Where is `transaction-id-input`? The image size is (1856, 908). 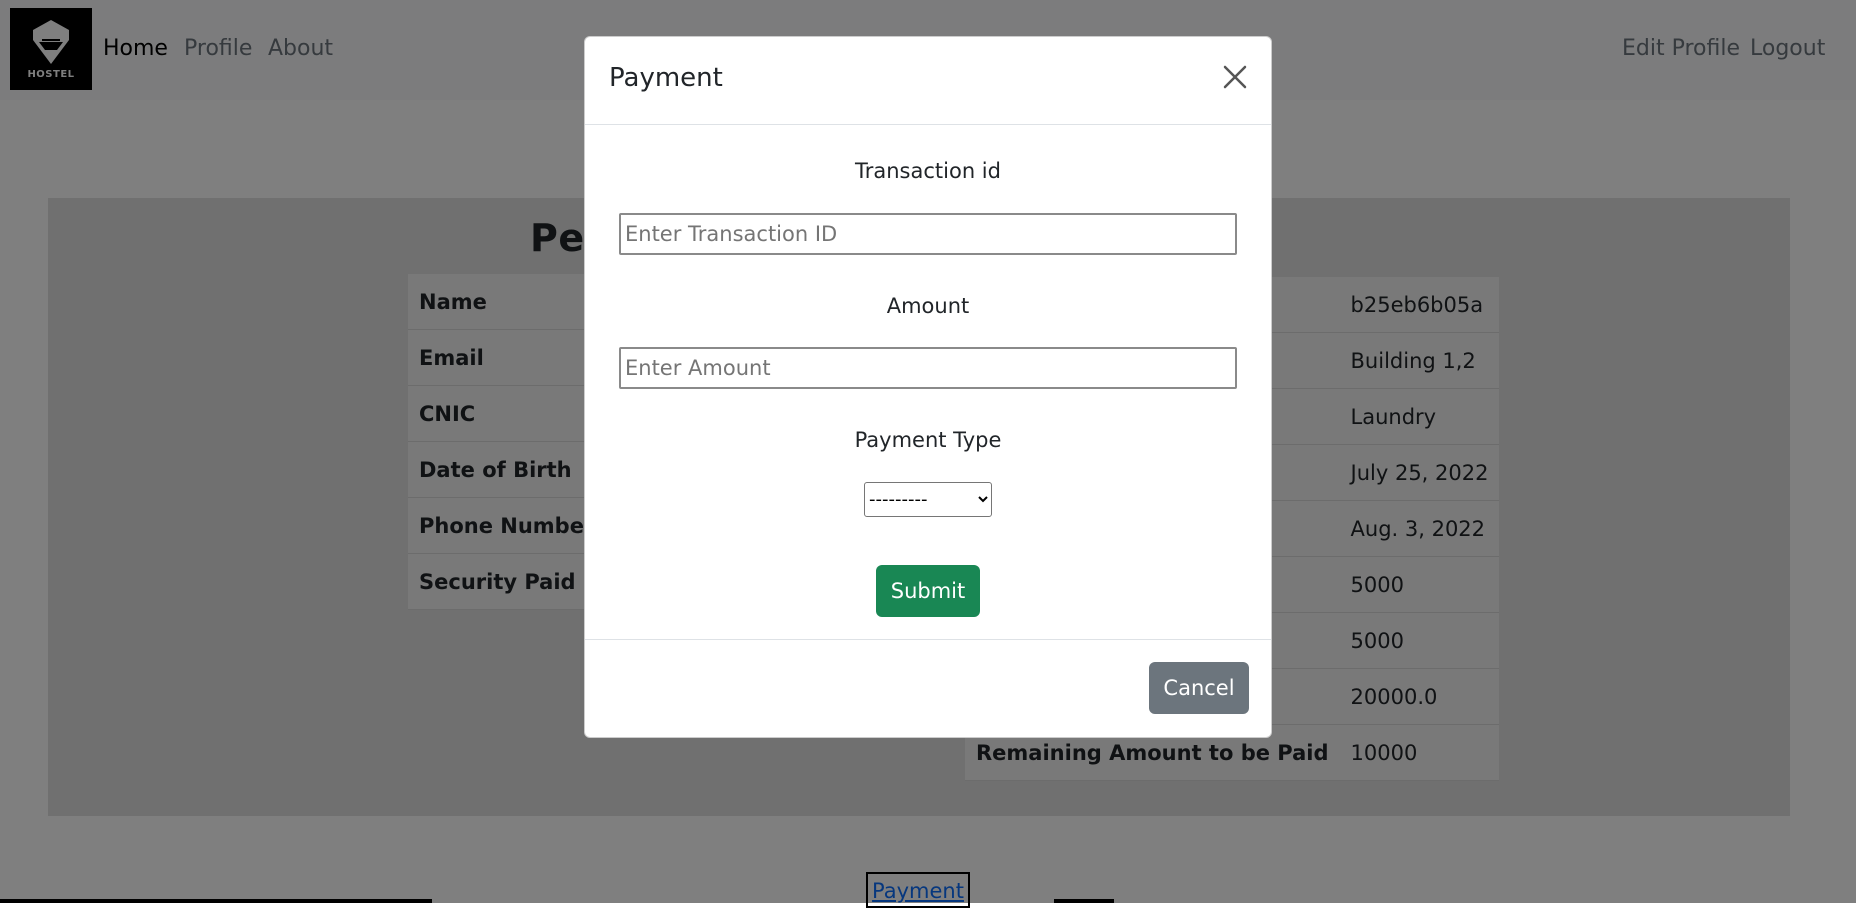
transaction-id-input is located at coordinates (928, 234).